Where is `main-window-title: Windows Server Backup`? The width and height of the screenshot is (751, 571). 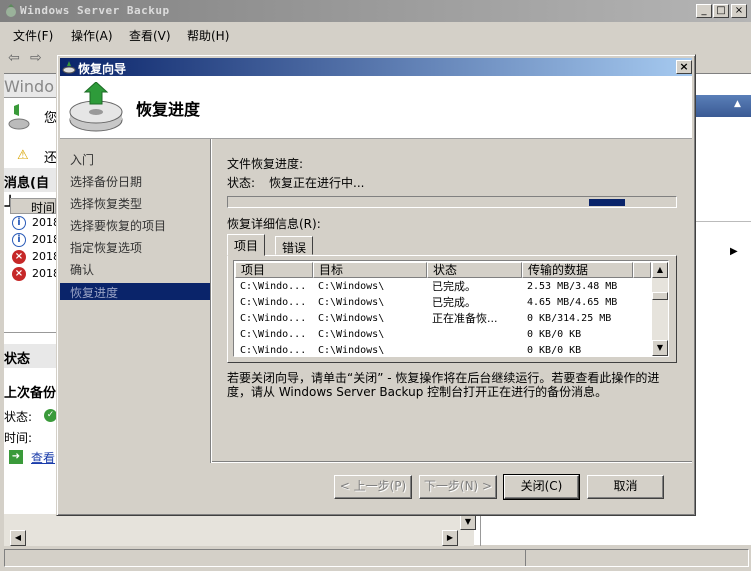
main-window-title: Windows Server Backup is located at coordinates (95, 10).